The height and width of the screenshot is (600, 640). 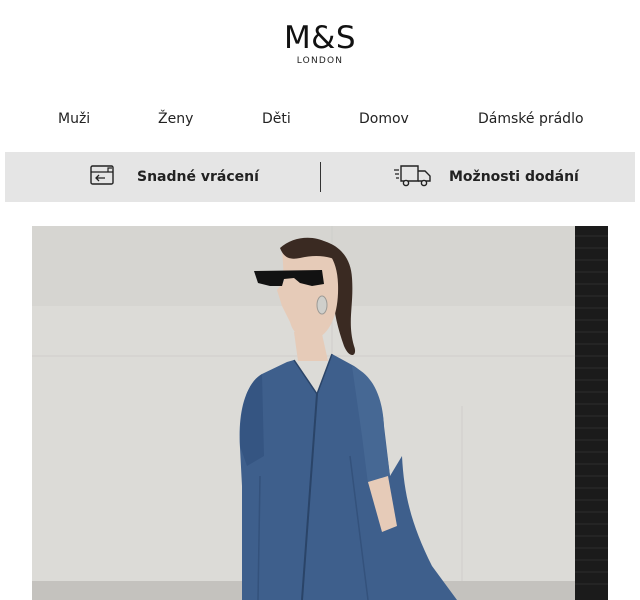 I want to click on nav-item-muzi: Muži, so click(x=74, y=119).